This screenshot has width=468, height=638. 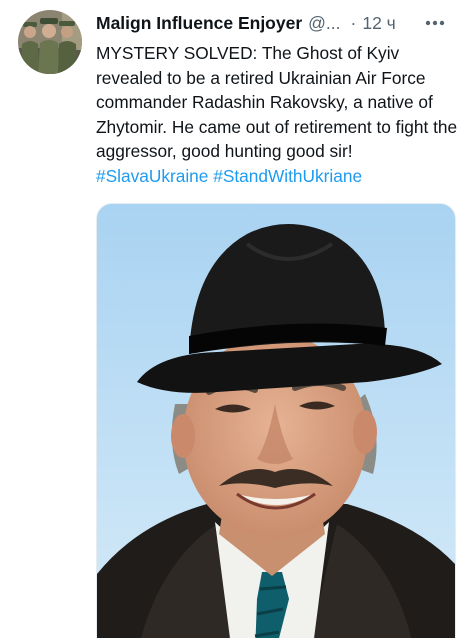 I want to click on hashtag-list: #SlavaUkraine #StandWithUkriane, so click(x=278, y=176).